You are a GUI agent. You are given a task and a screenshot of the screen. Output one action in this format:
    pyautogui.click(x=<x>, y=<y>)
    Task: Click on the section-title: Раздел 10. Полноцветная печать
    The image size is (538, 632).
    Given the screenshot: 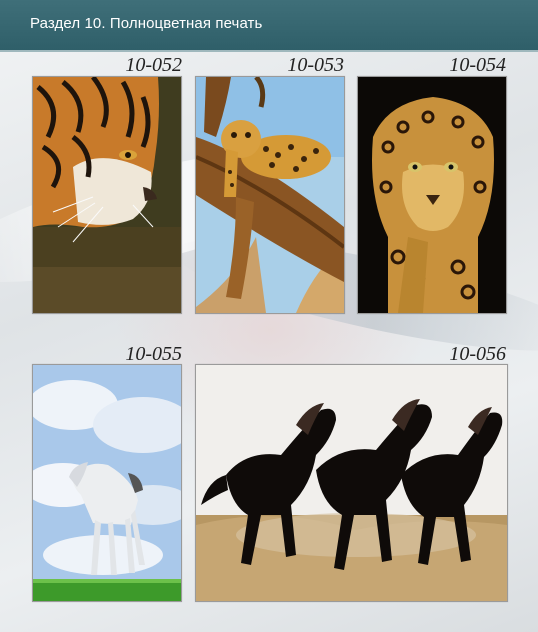 What is the action you would take?
    pyautogui.click(x=146, y=23)
    